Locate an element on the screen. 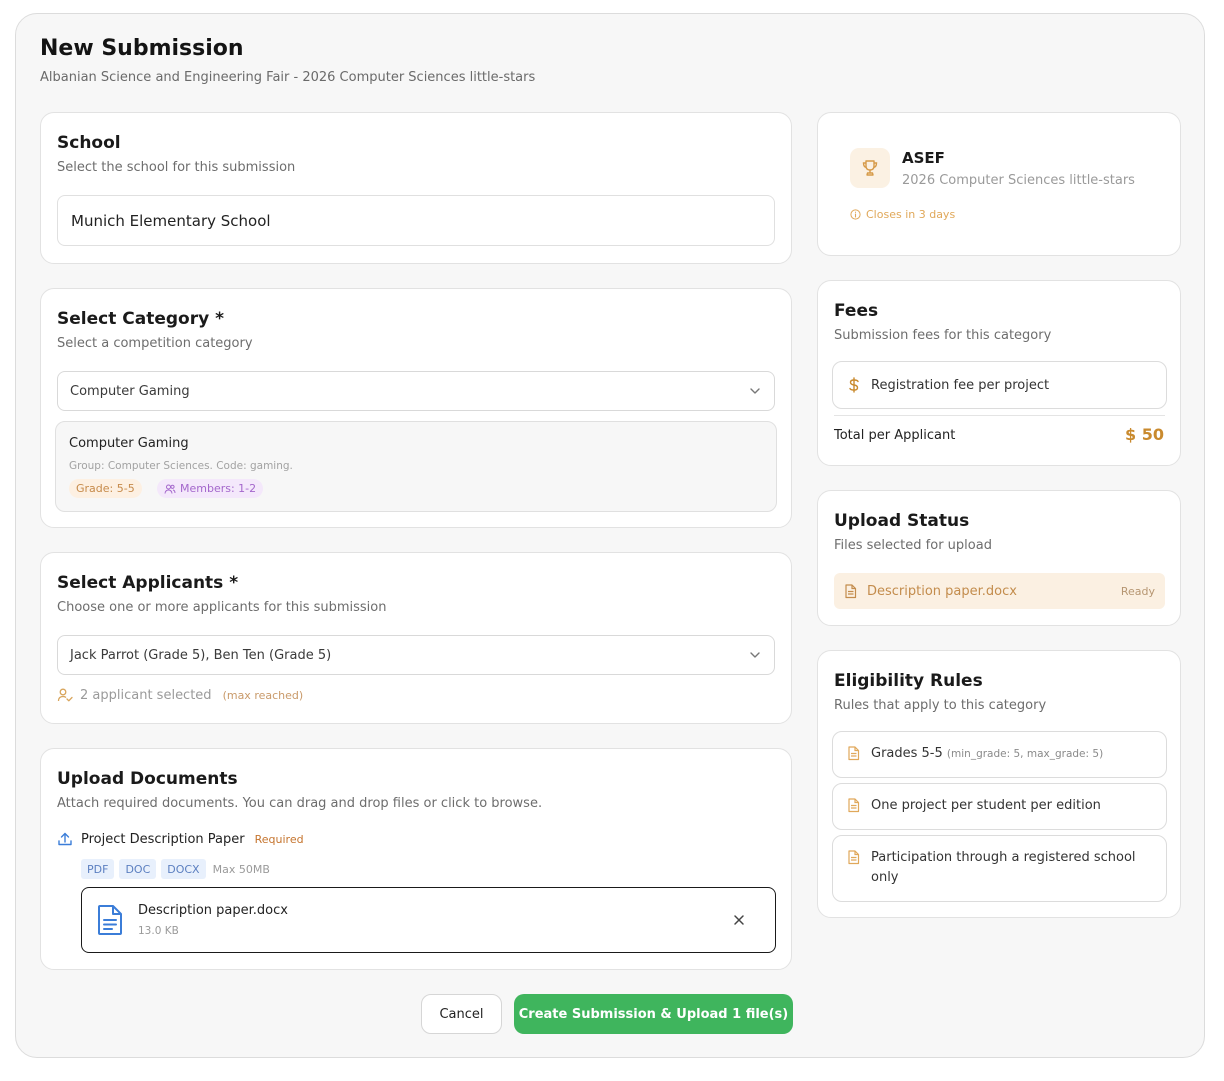  create-submission-button: Create Submission & Upload 1 file(s) is located at coordinates (653, 1014).